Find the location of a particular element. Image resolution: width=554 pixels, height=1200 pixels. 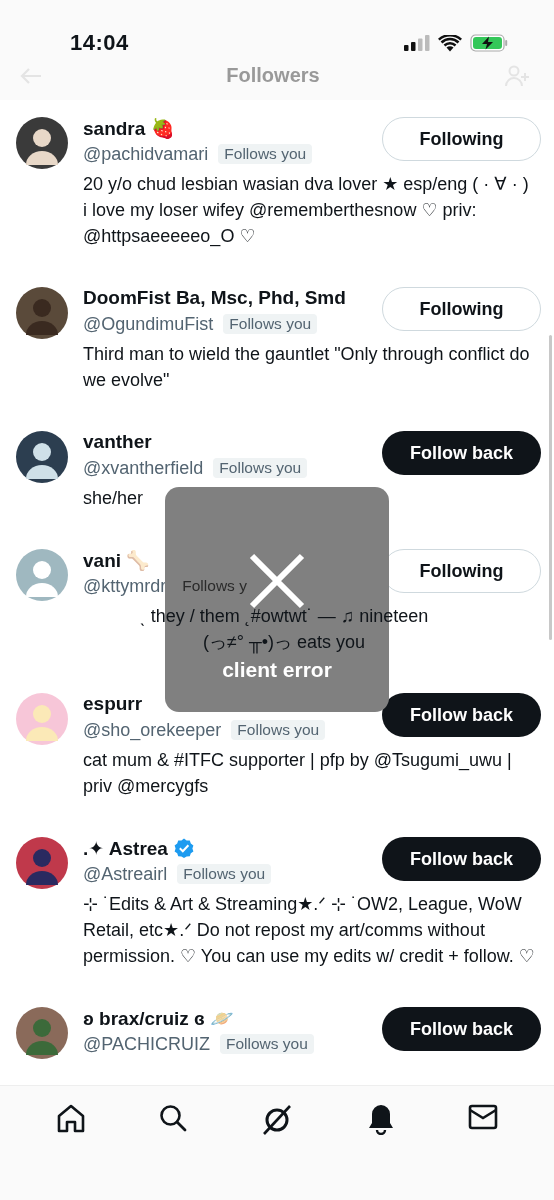

error-message: client error is located at coordinates (277, 670).